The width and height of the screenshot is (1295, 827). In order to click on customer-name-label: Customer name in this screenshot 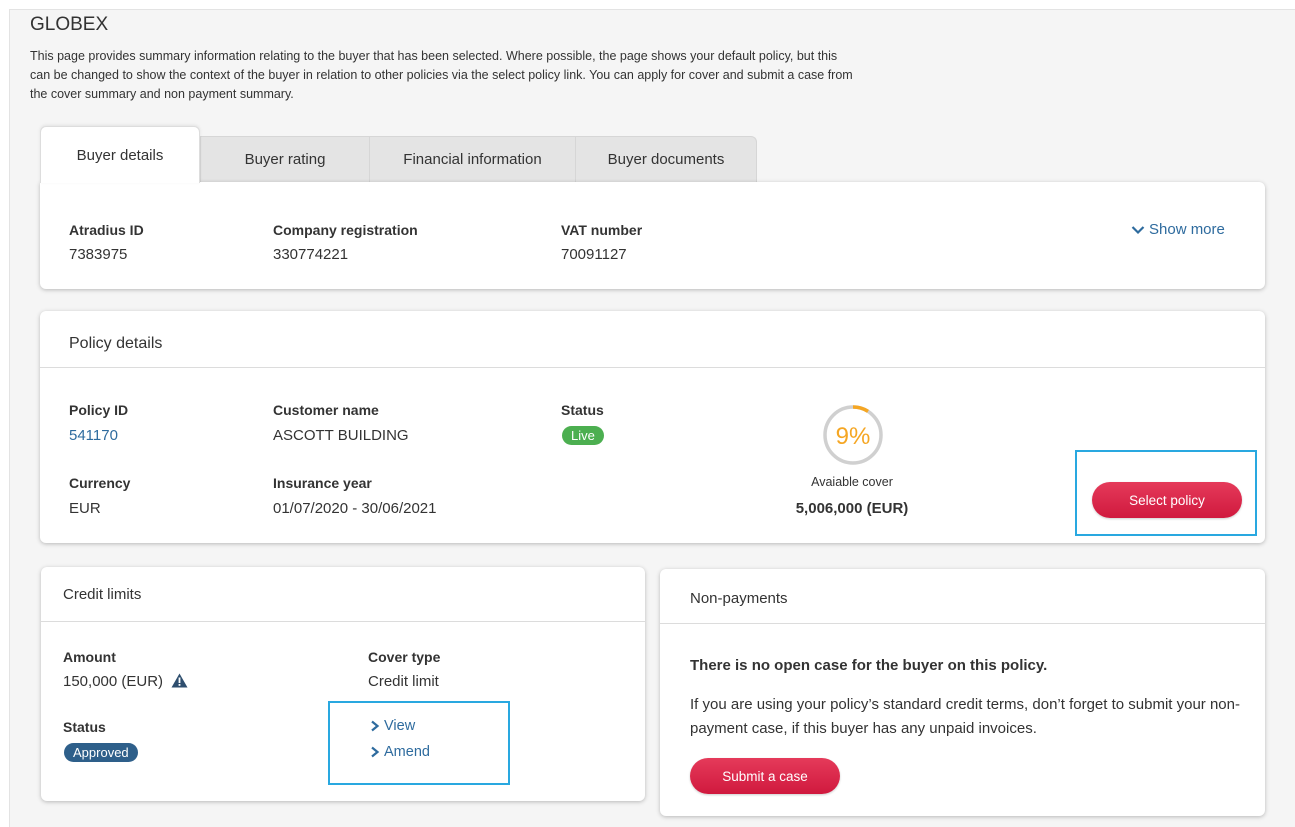, I will do `click(326, 410)`.